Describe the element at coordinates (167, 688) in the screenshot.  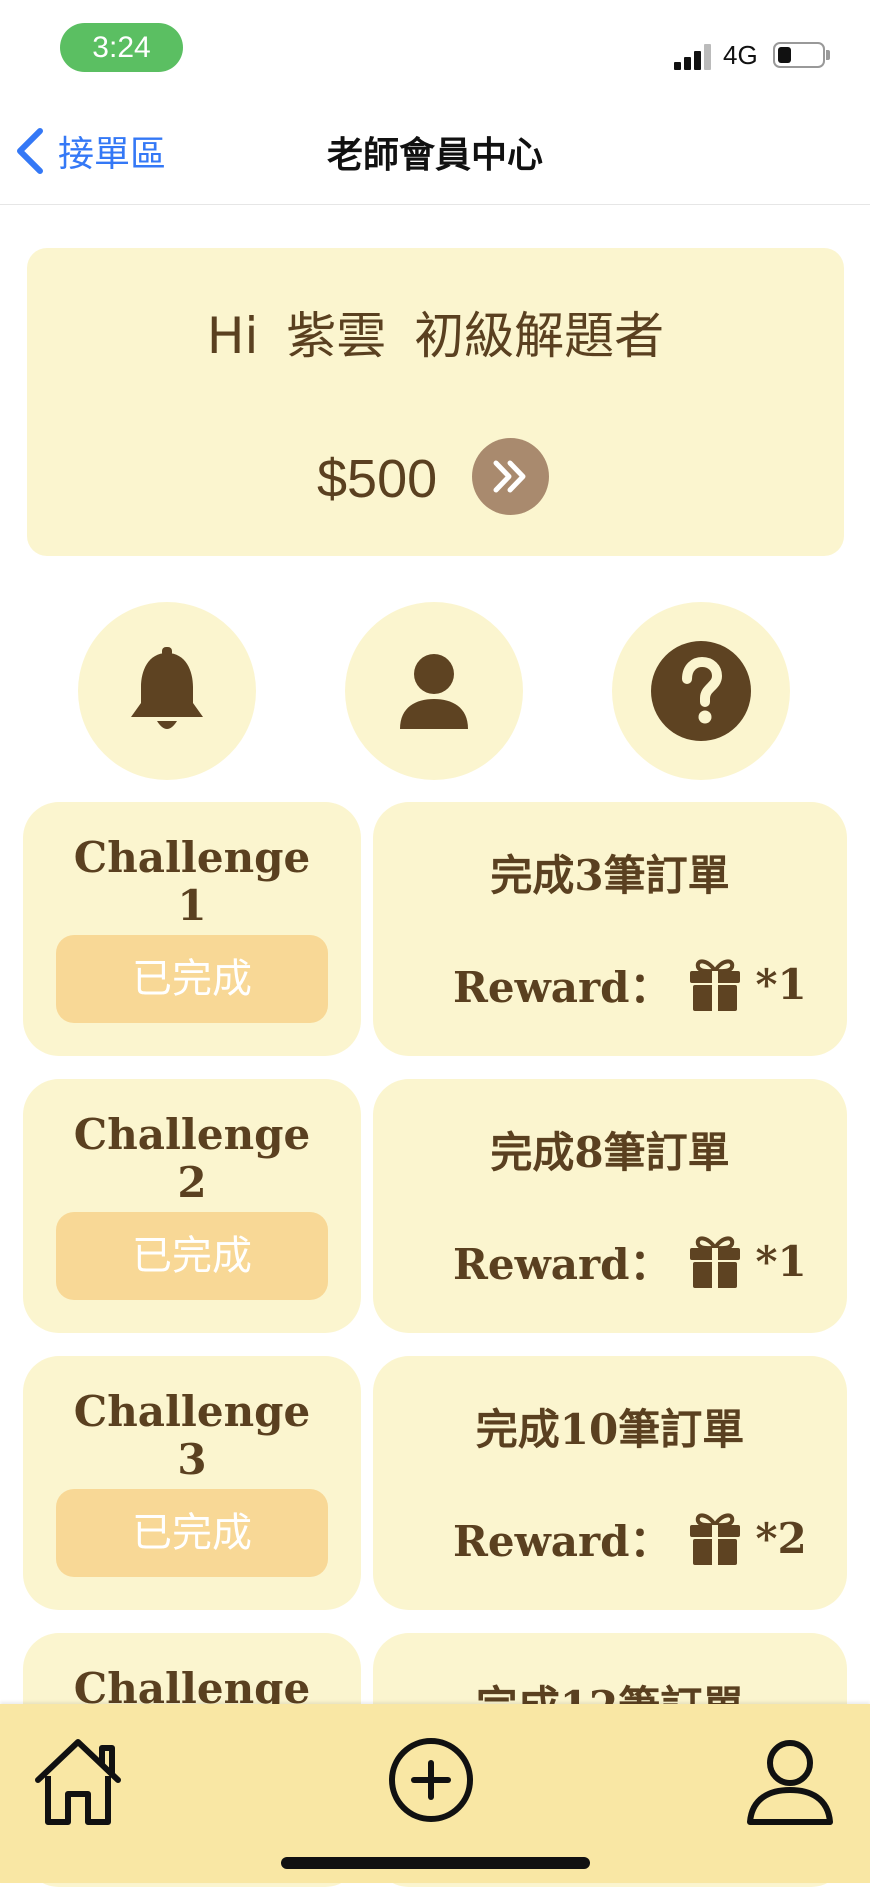
I see `bell-icon` at that location.